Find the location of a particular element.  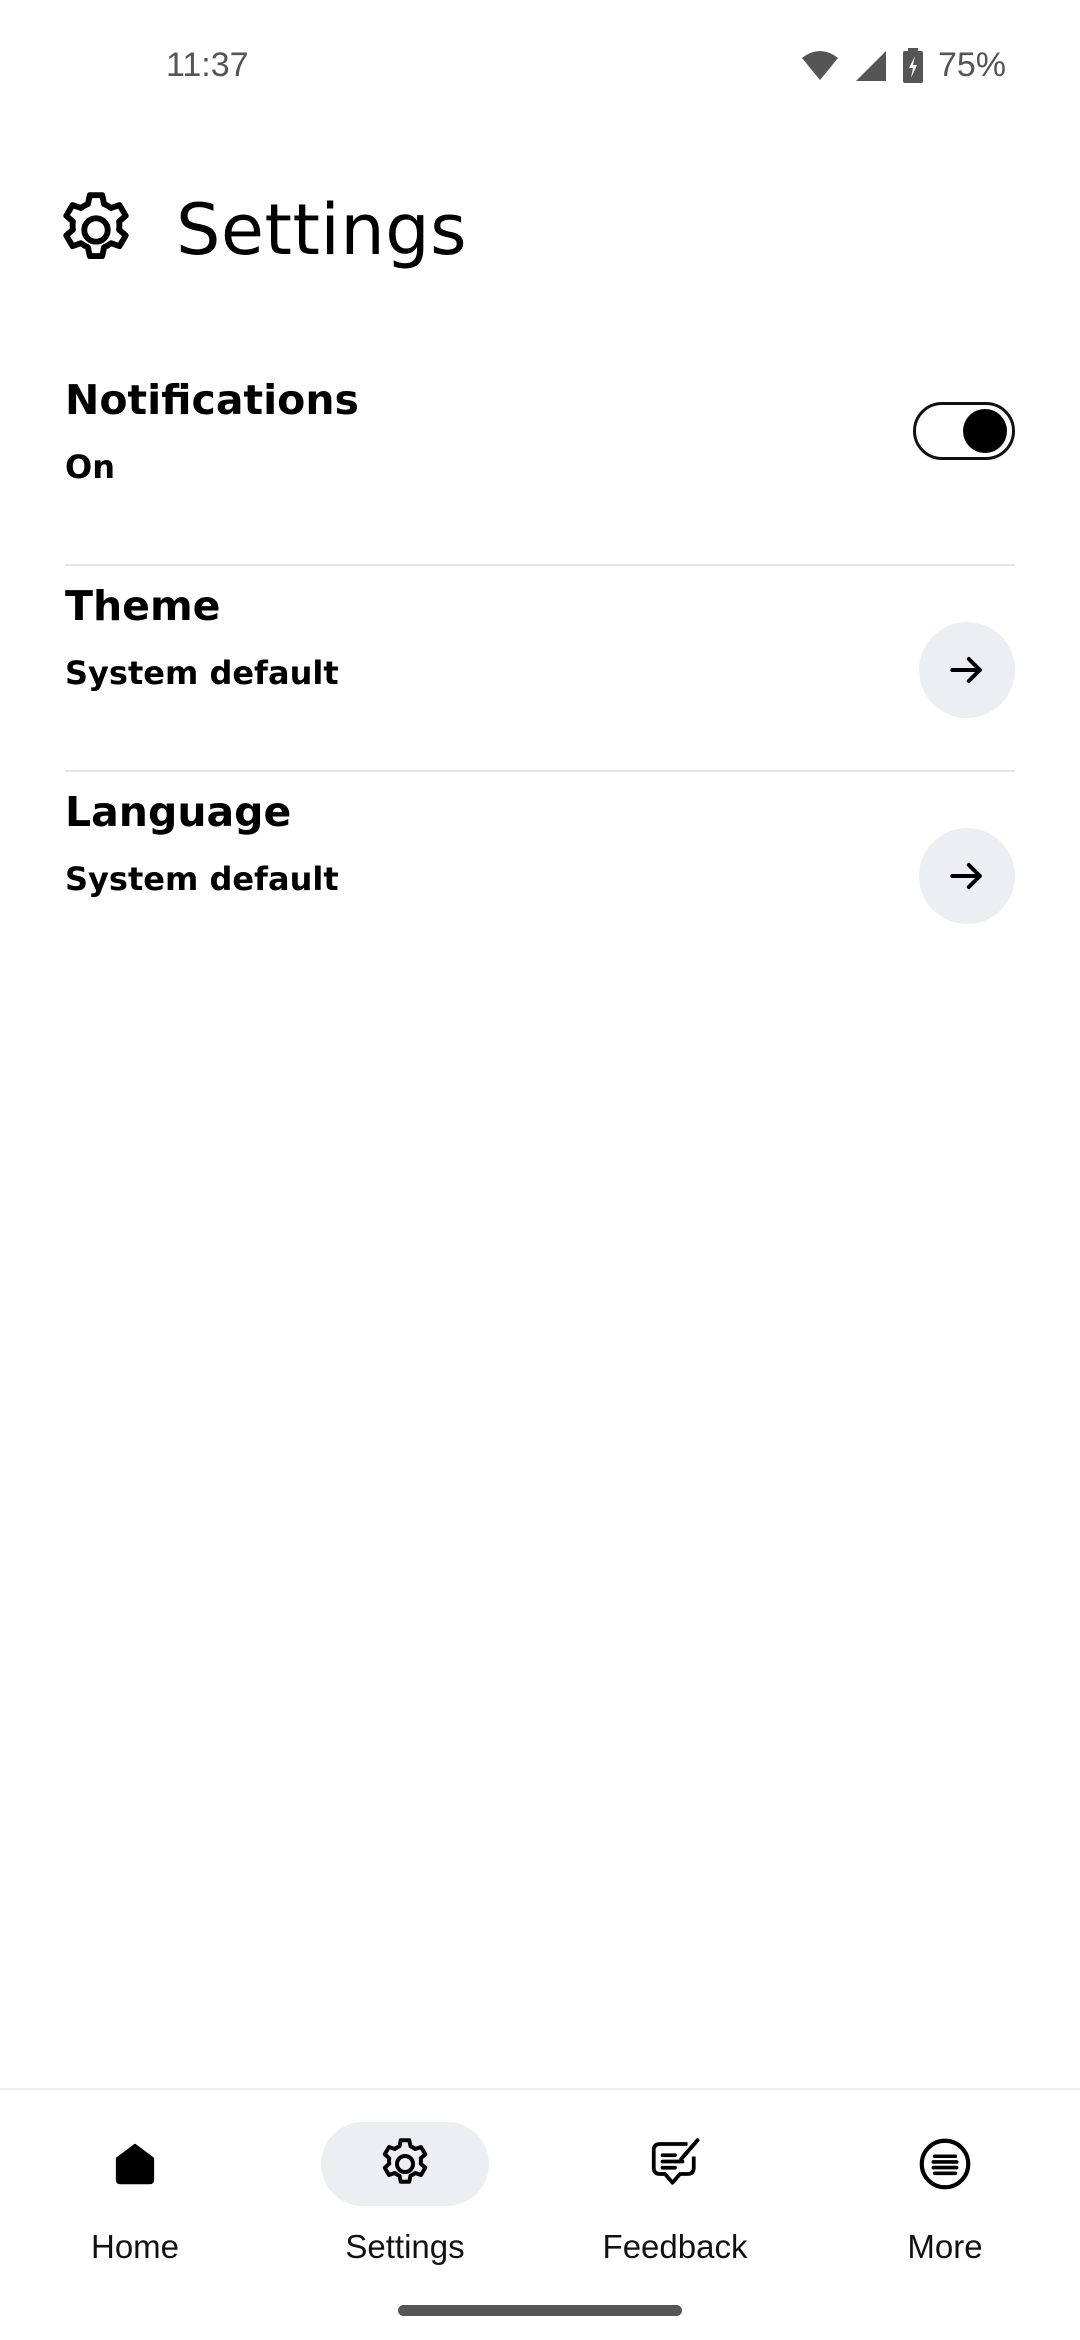

nav-item-more: More is located at coordinates (945, 2197).